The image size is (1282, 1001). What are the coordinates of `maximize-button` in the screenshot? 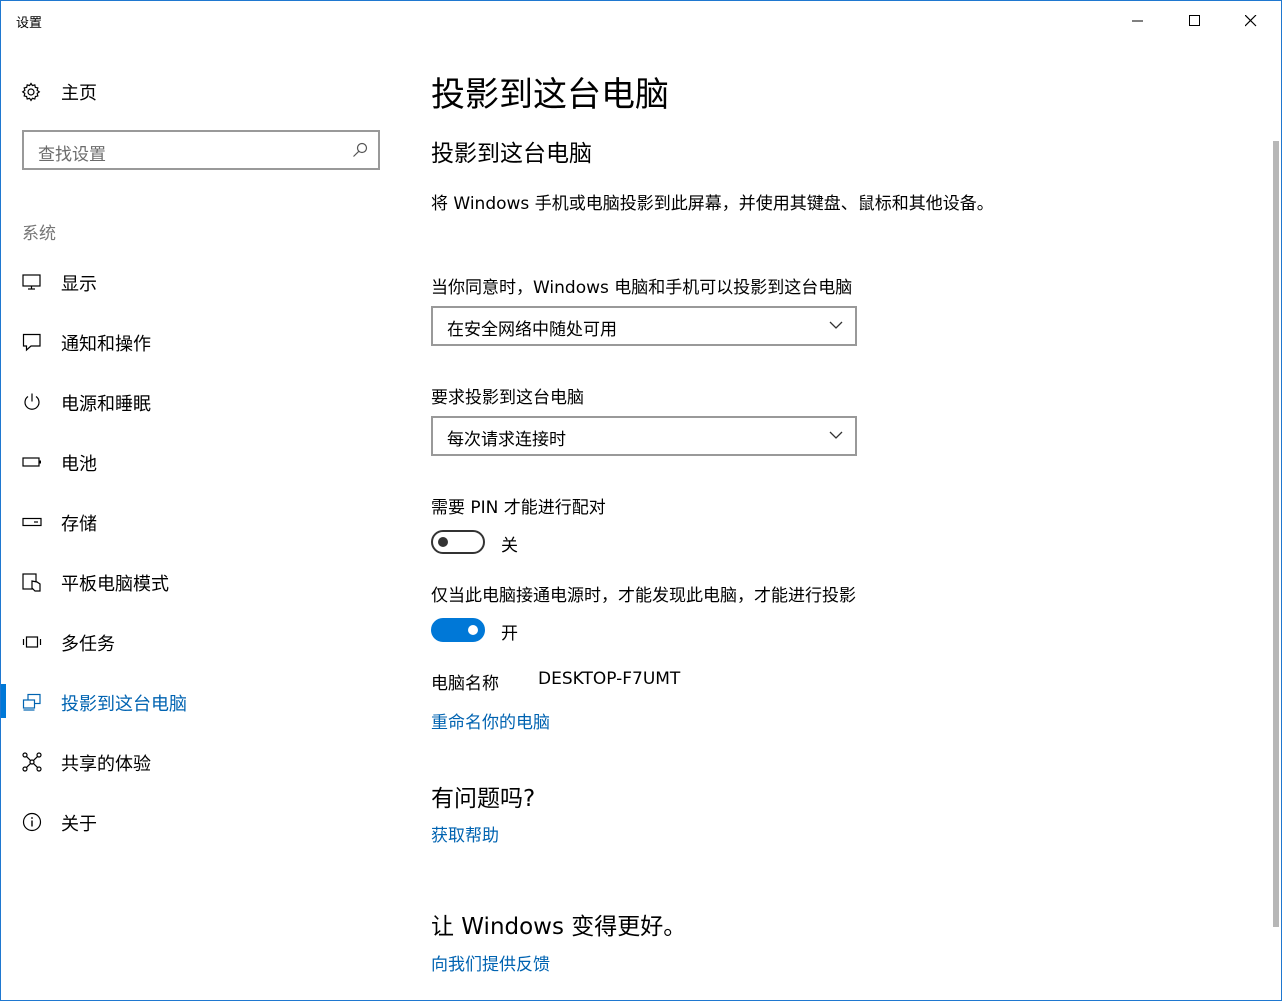 It's located at (1195, 21).